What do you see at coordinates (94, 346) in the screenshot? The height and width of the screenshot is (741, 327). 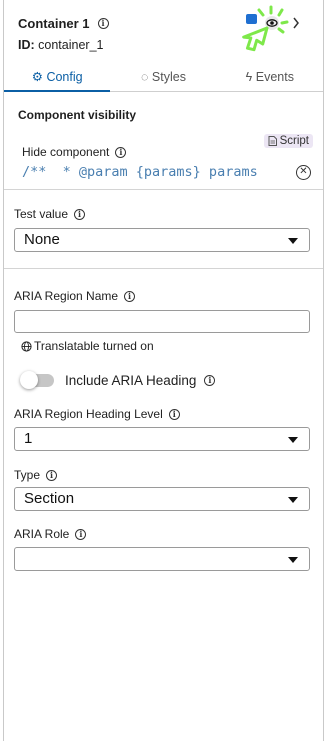 I see `translatable-text: Translatable turned on` at bounding box center [94, 346].